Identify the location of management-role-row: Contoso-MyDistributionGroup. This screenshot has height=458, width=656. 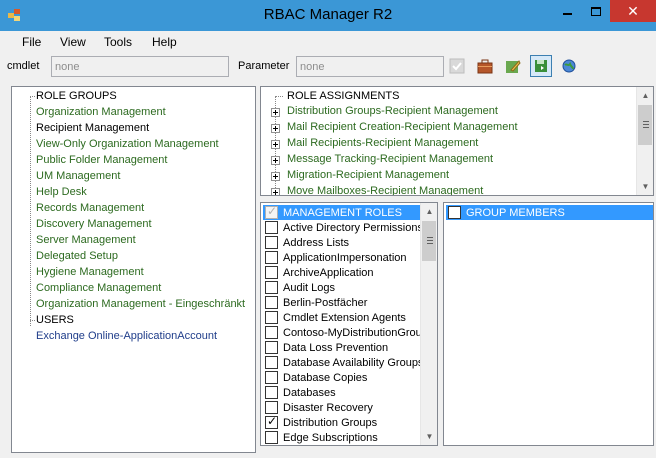
(346, 332).